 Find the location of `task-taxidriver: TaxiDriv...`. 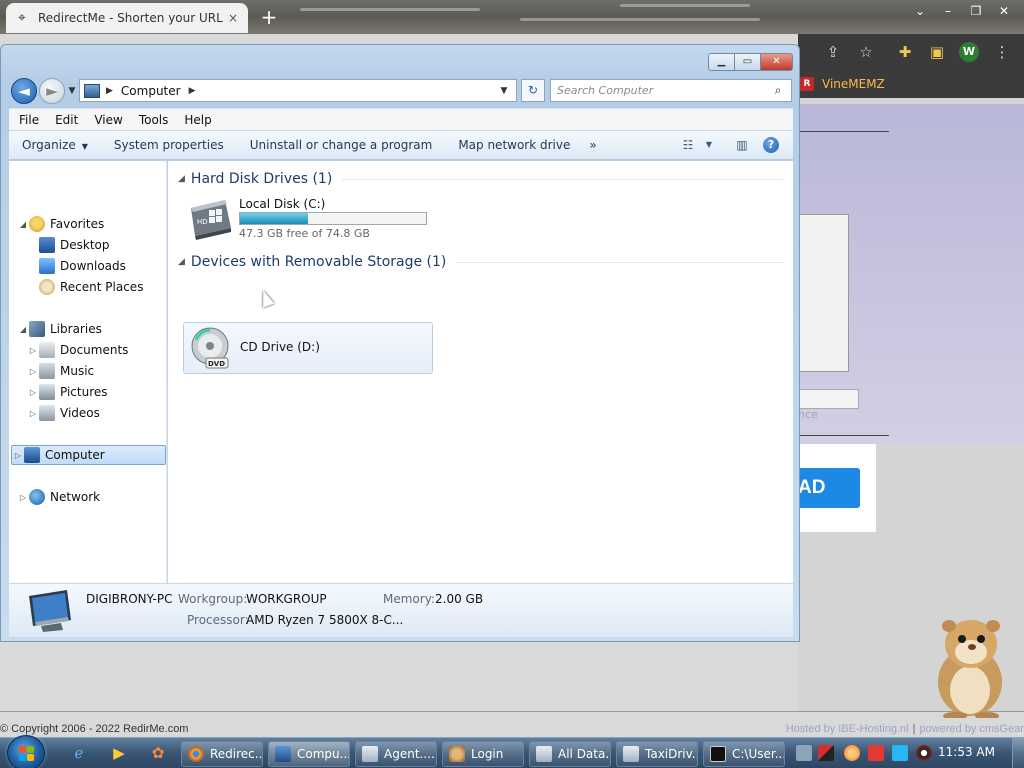

task-taxidriver: TaxiDriv... is located at coordinates (657, 754).